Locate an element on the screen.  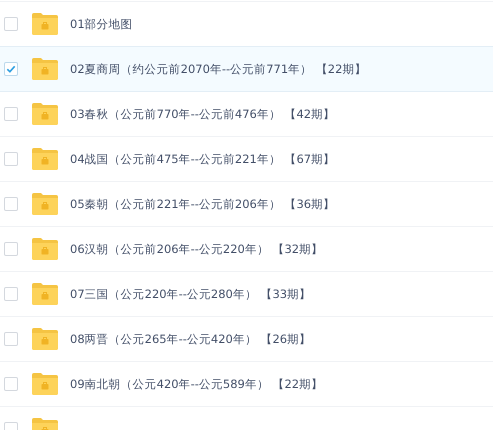
folder-name: 02夏商周（约公元前2070年--公元前771年） 【22期】 is located at coordinates (218, 69).